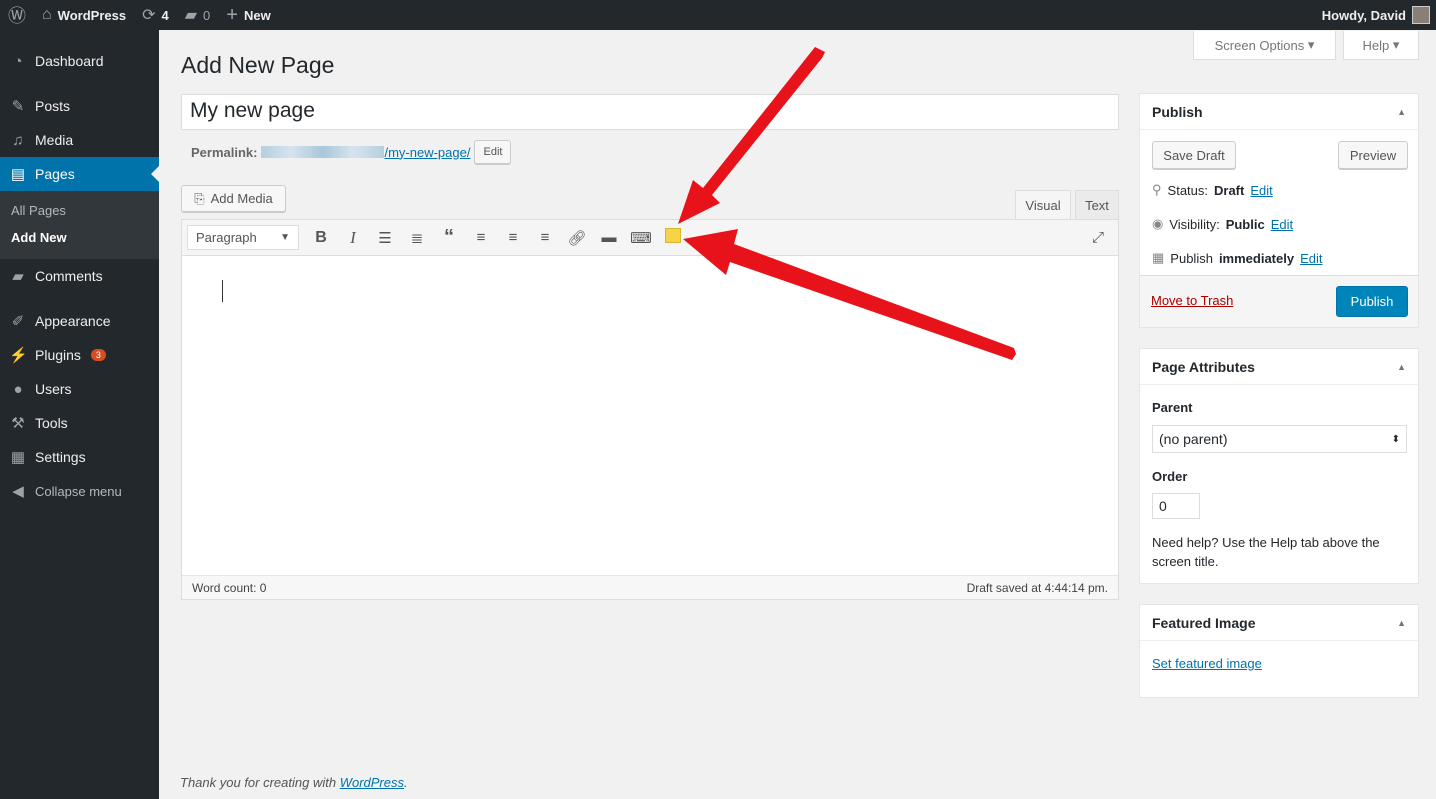  What do you see at coordinates (79, 61) in the screenshot?
I see `sidebar-item-dashboard: ◔ Dashboard` at bounding box center [79, 61].